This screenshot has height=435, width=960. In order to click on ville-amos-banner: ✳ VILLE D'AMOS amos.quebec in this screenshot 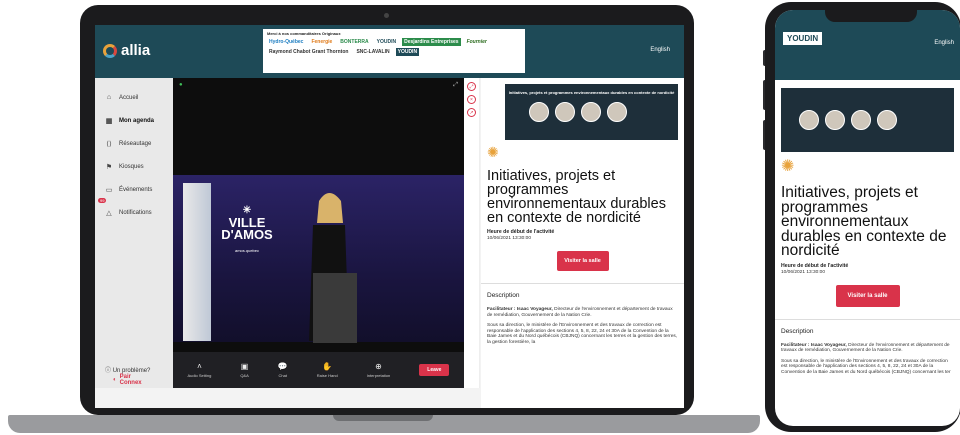, I will do `click(247, 240)`.